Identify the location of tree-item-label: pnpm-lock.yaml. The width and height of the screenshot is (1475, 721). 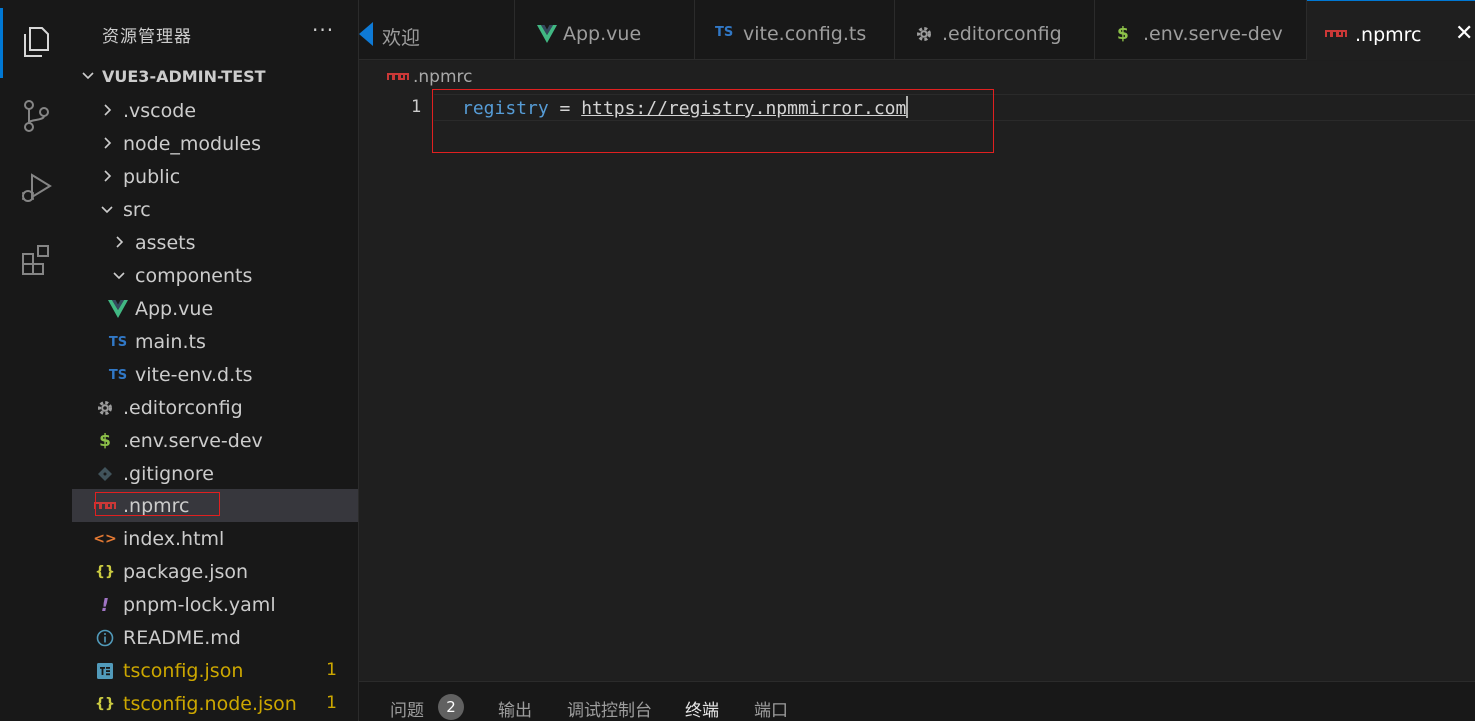
(199, 605).